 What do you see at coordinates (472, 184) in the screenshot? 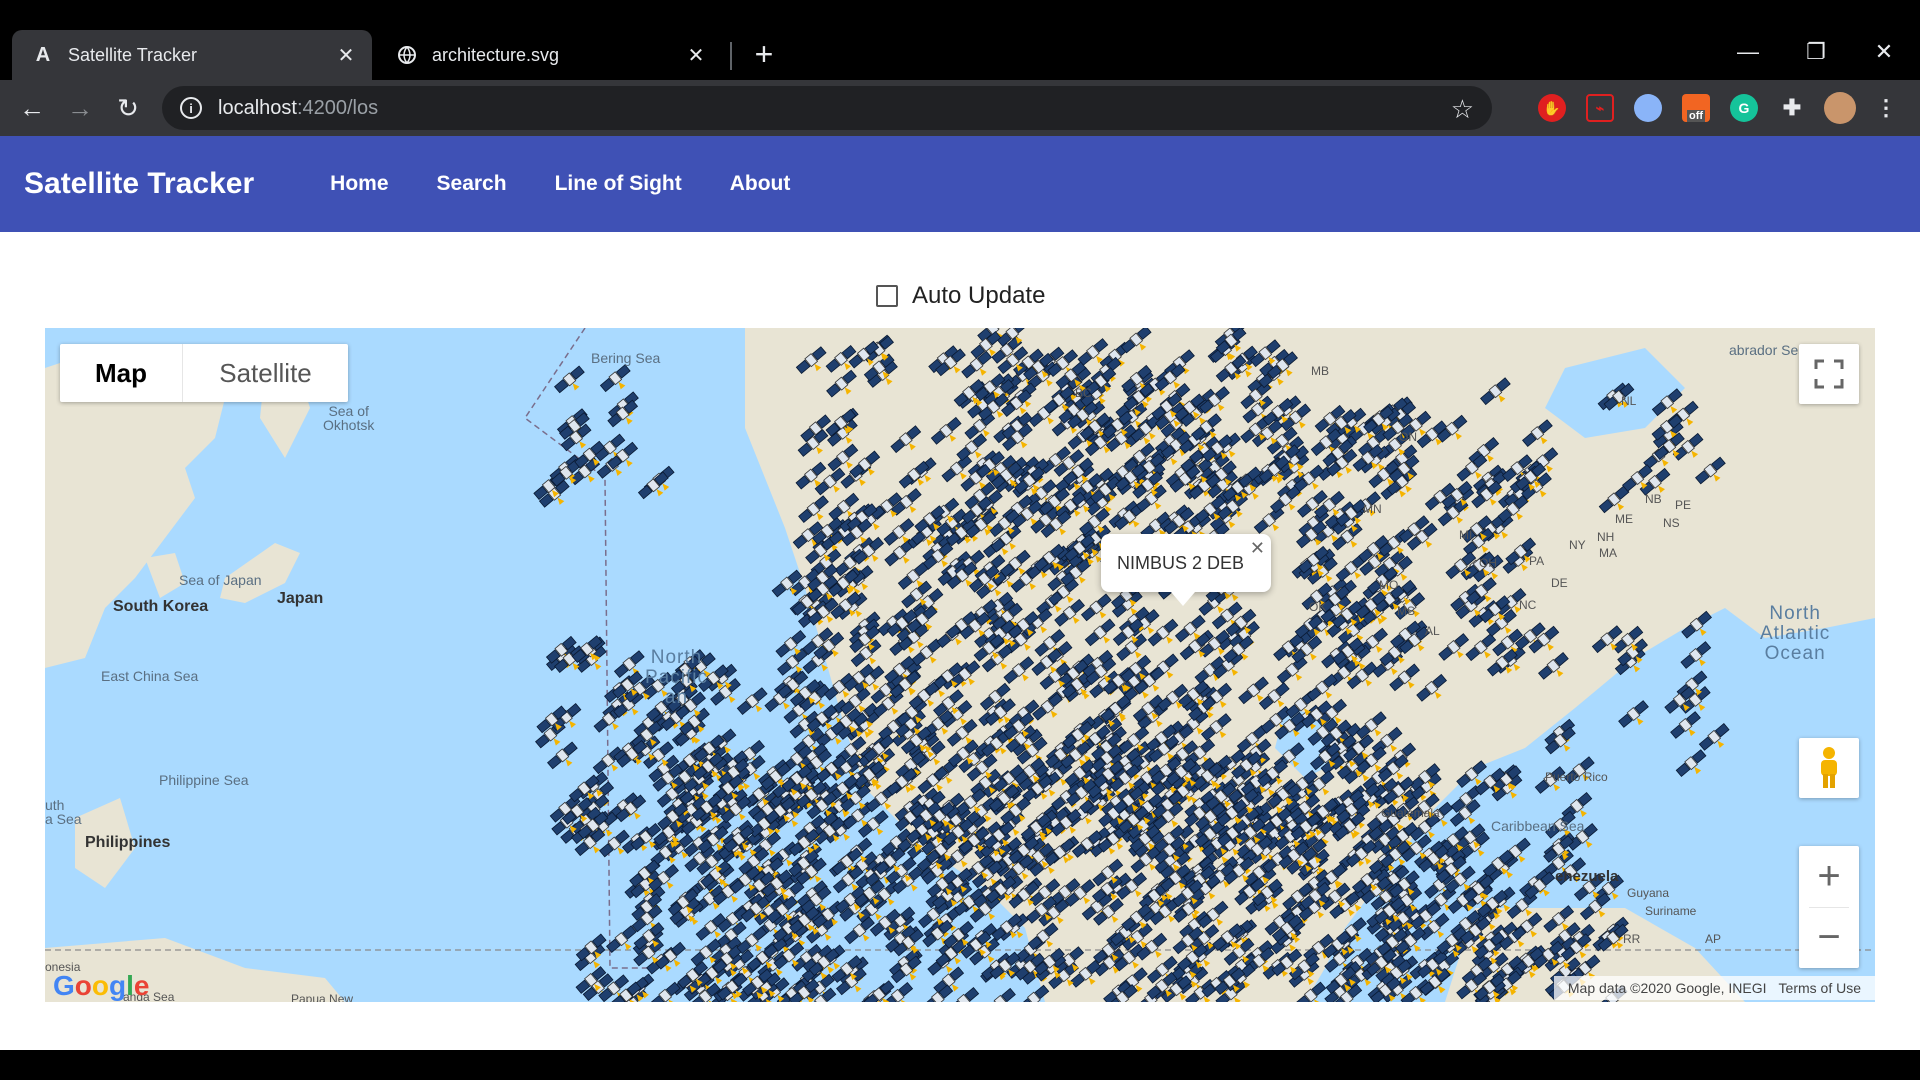
I see `nav-search: Search` at bounding box center [472, 184].